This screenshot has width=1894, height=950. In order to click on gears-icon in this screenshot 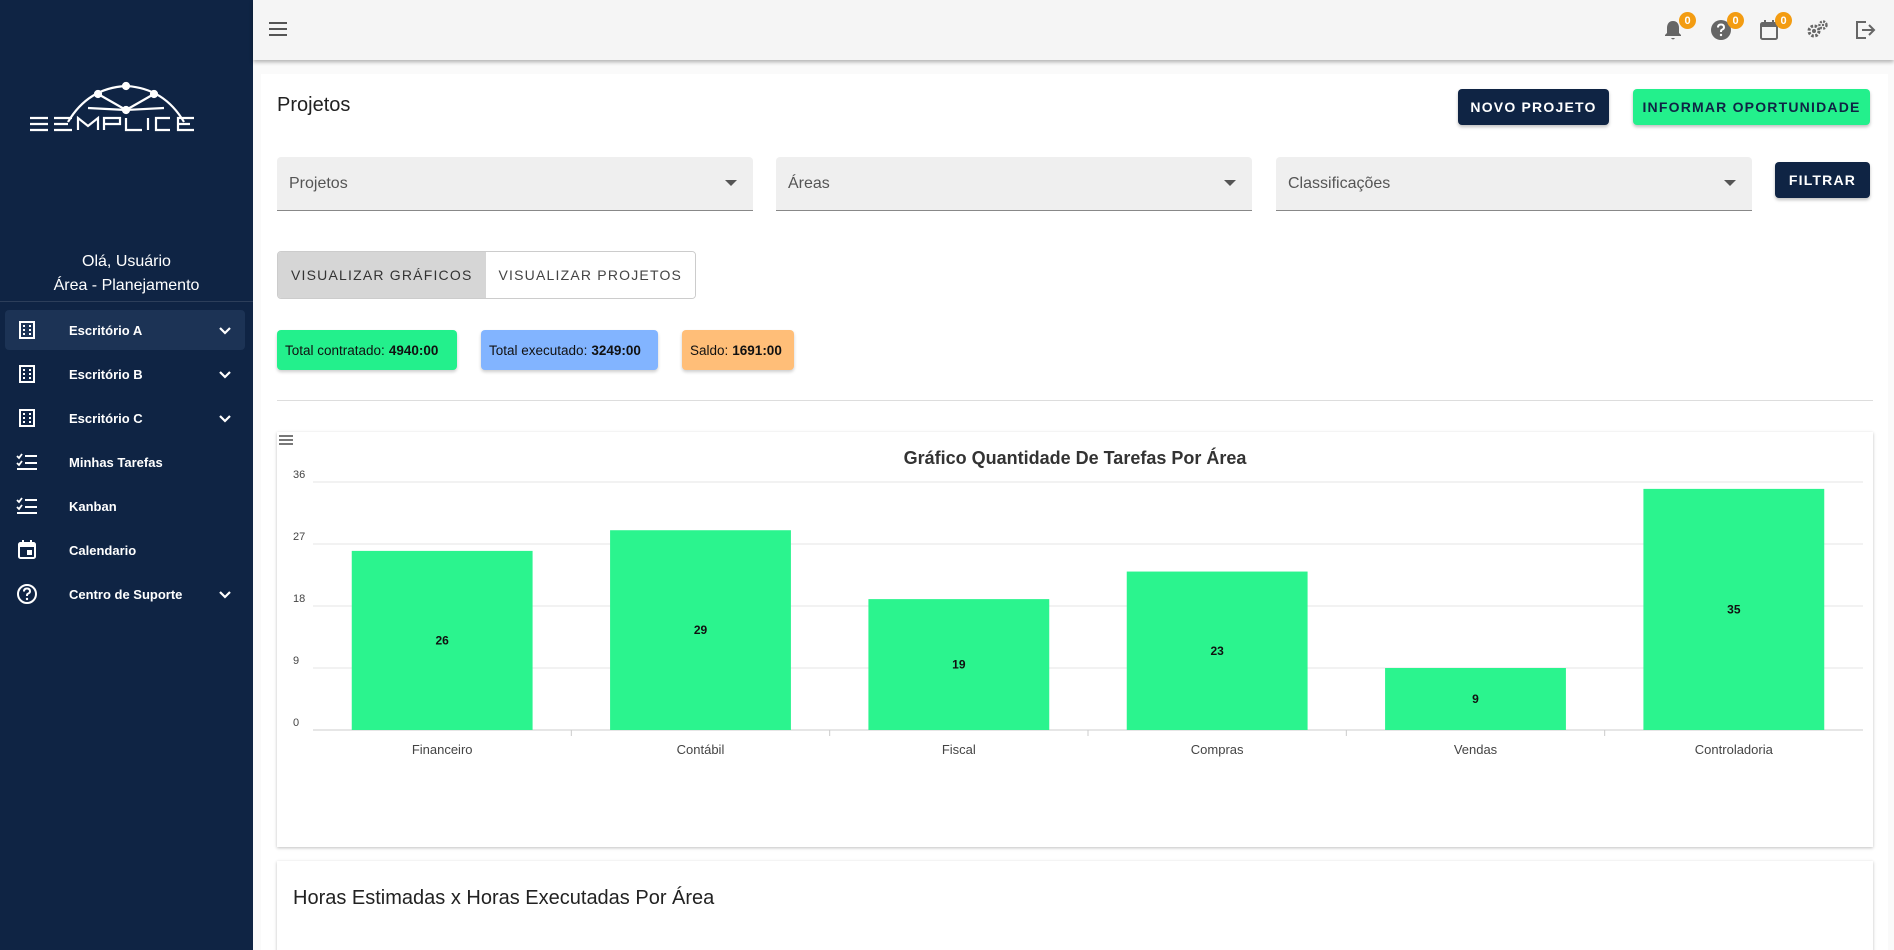, I will do `click(1817, 29)`.